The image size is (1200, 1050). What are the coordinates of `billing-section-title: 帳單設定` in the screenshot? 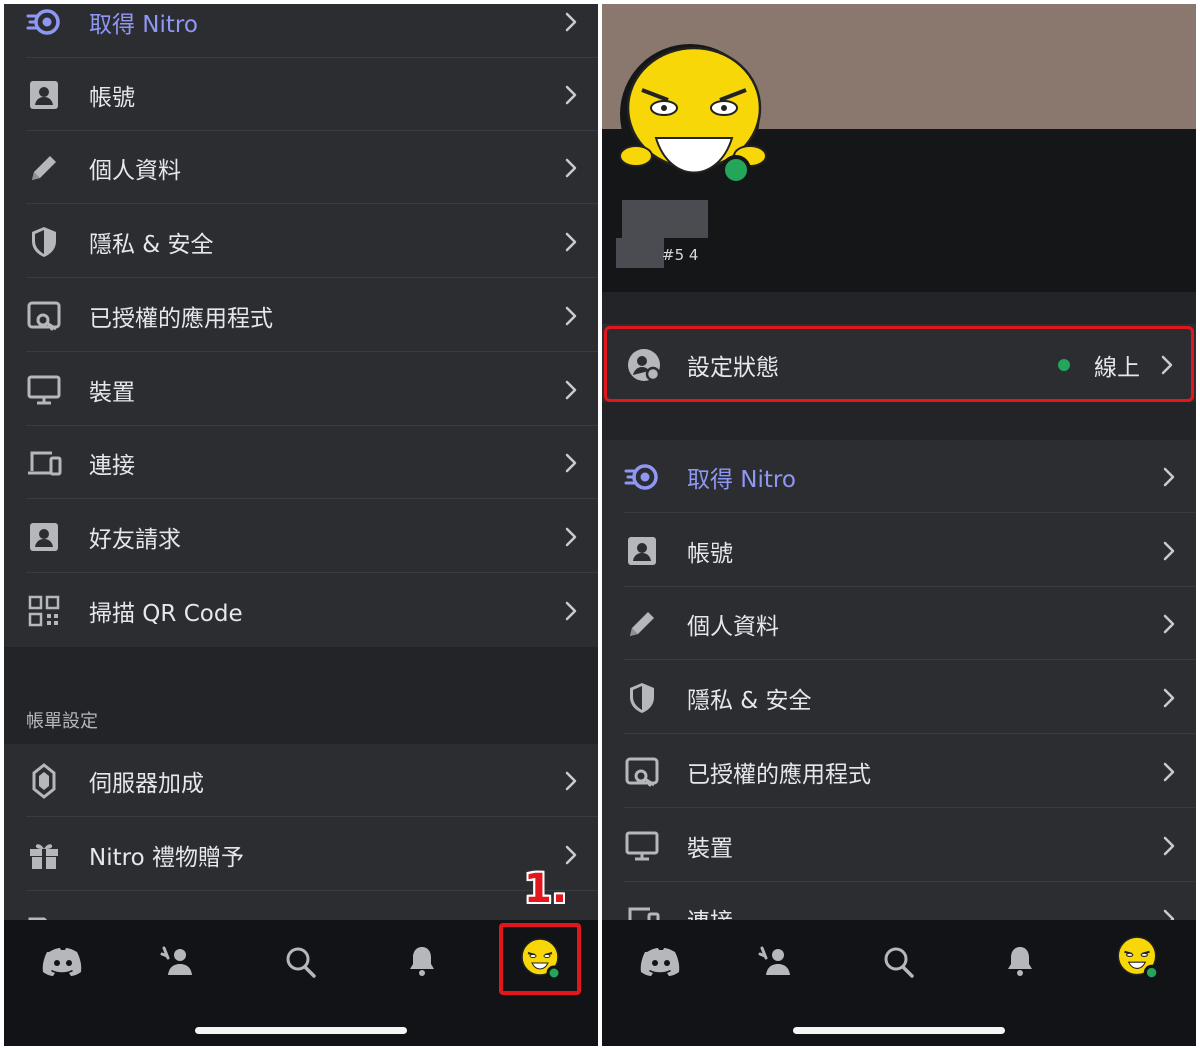 It's located at (62, 721).